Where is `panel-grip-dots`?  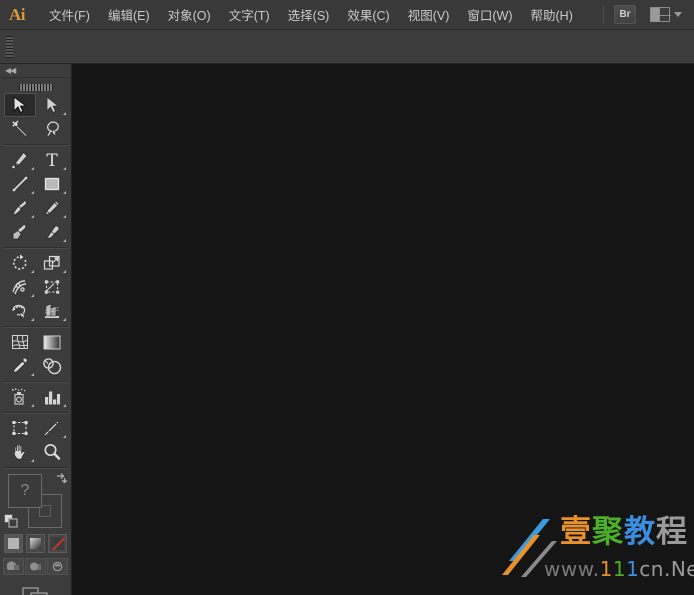 panel-grip-dots is located at coordinates (35, 87).